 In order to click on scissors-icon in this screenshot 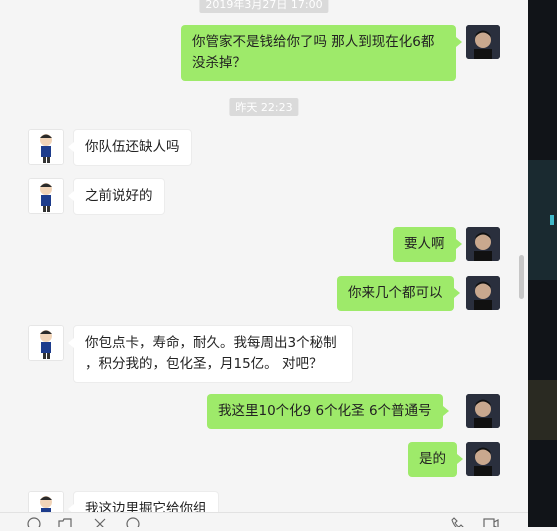, I will do `click(100, 522)`.